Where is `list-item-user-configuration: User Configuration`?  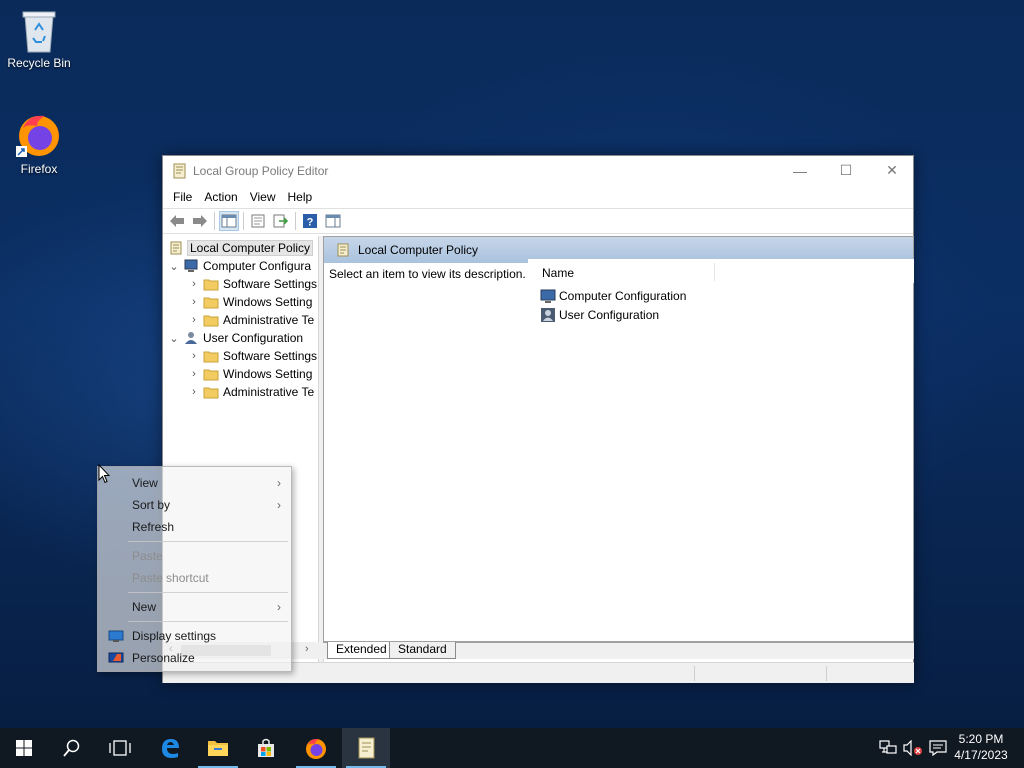 list-item-user-configuration: User Configuration is located at coordinates (599, 315).